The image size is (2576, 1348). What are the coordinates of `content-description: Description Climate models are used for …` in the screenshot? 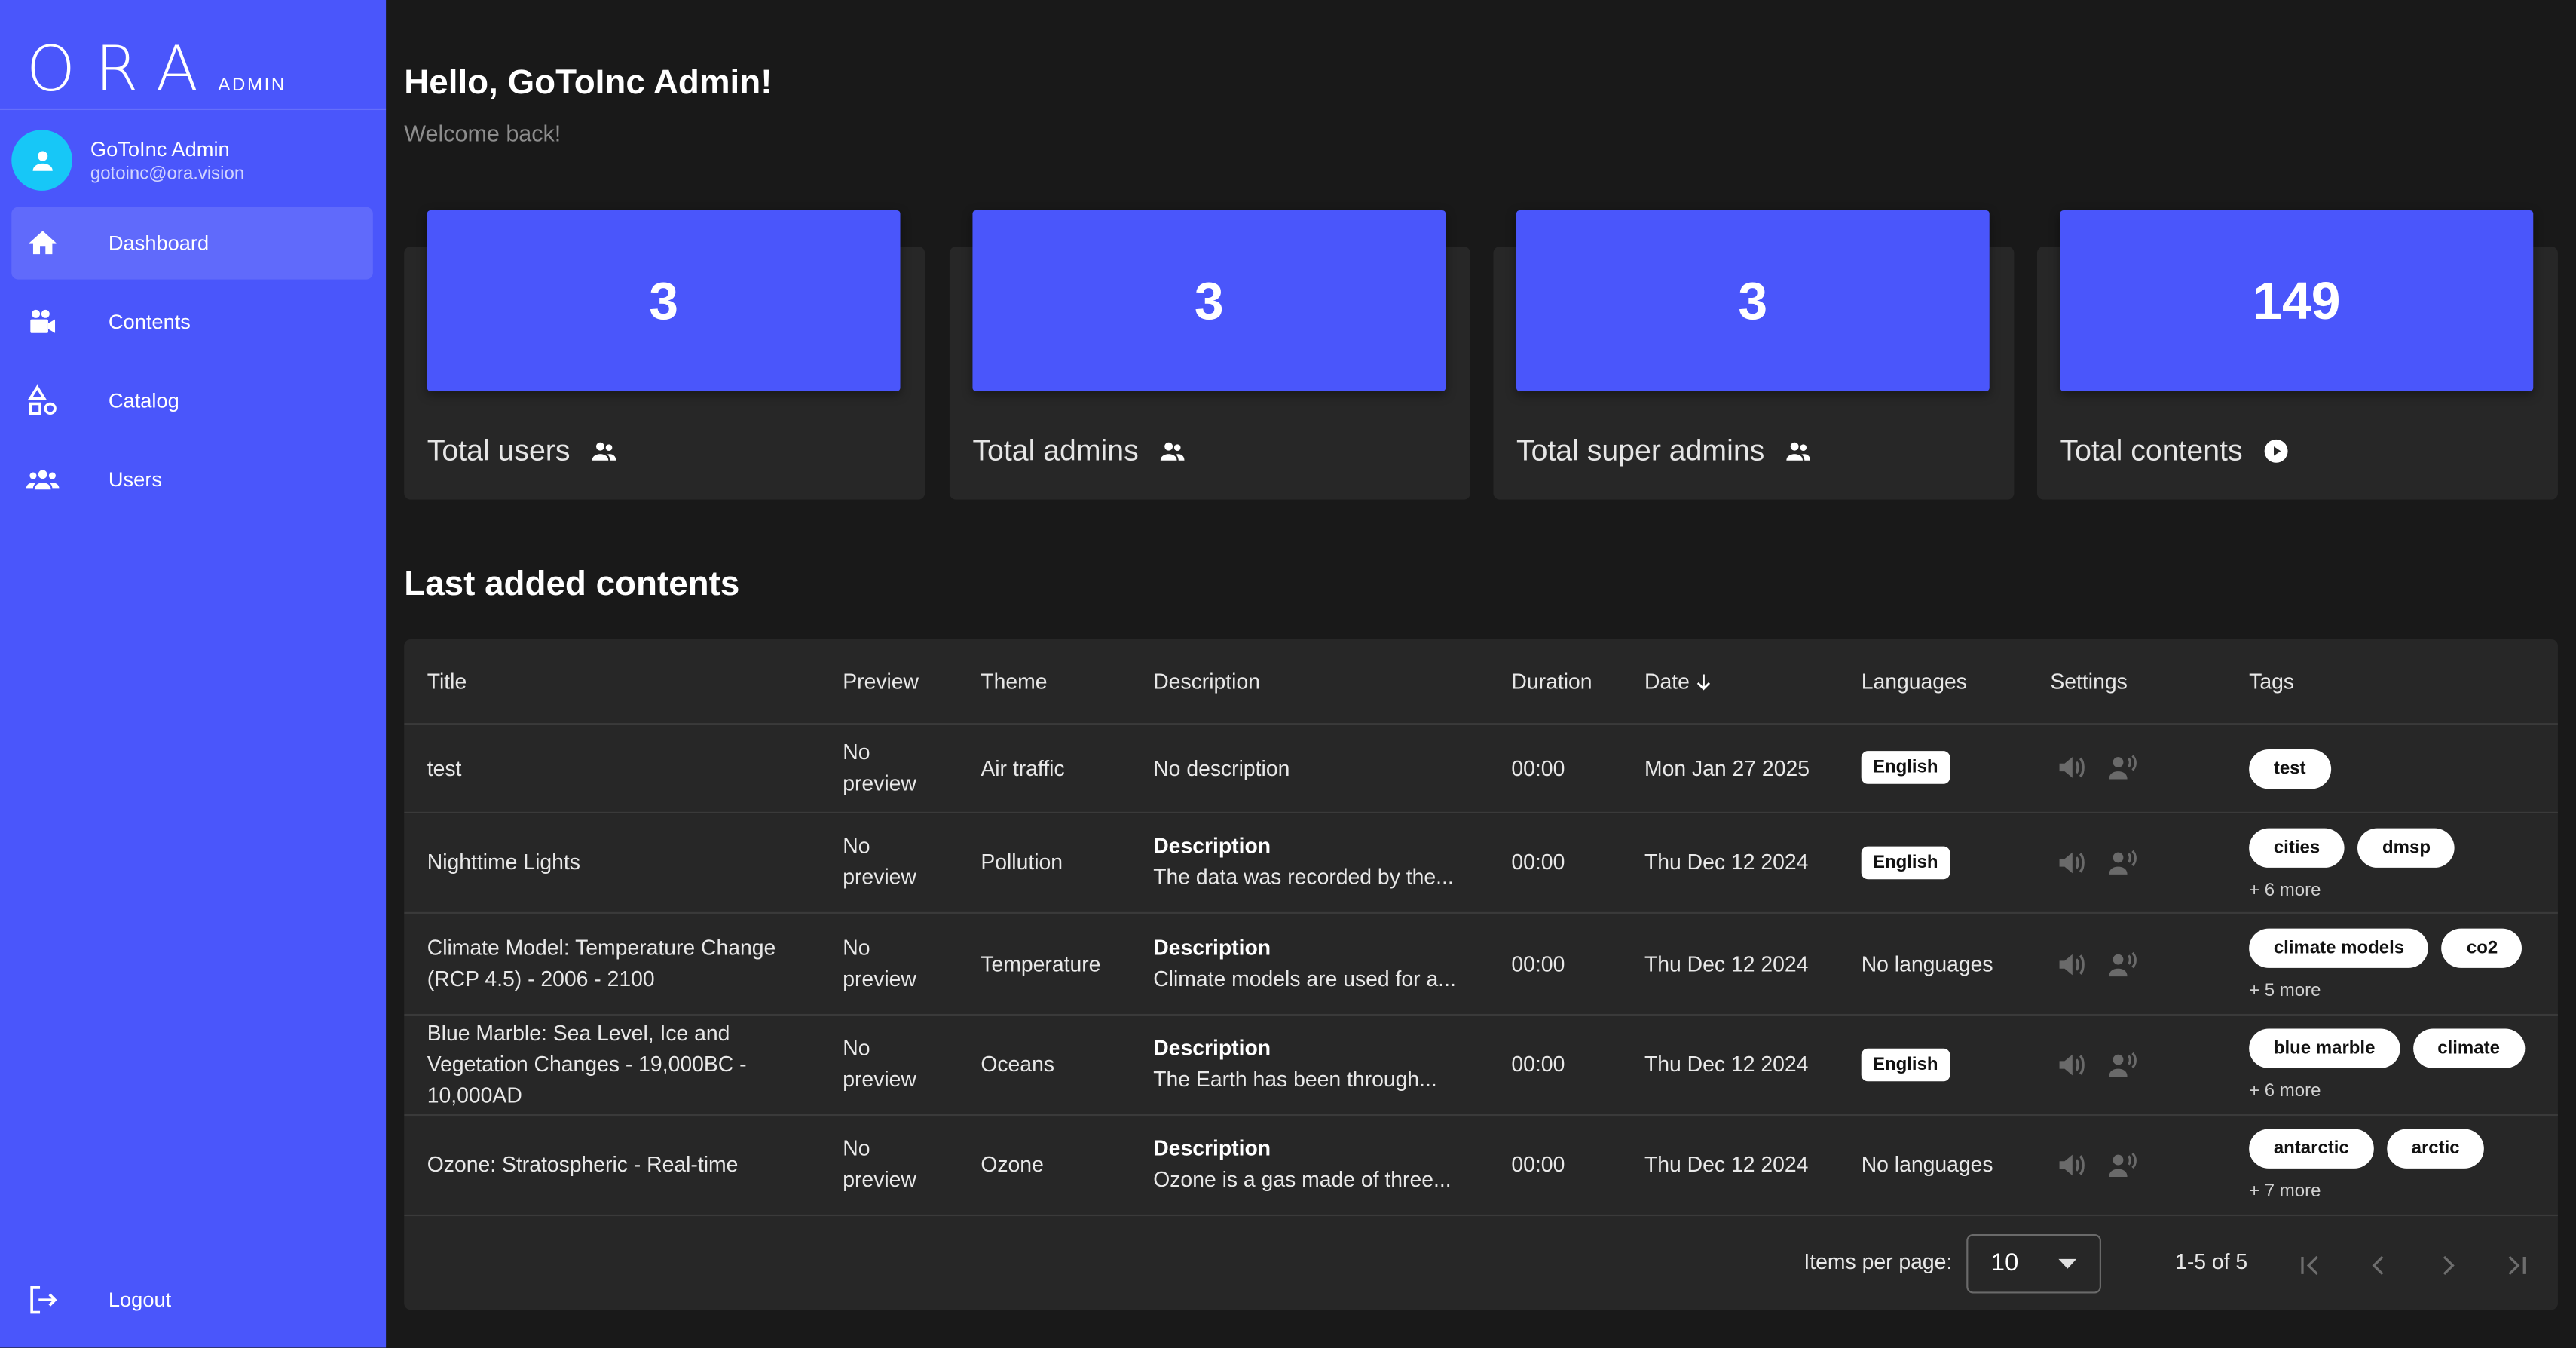 It's located at (1304, 963).